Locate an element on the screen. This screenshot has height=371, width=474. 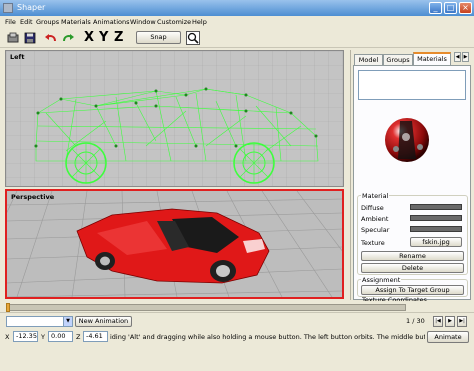
timeline is located at coordinates (237, 306).